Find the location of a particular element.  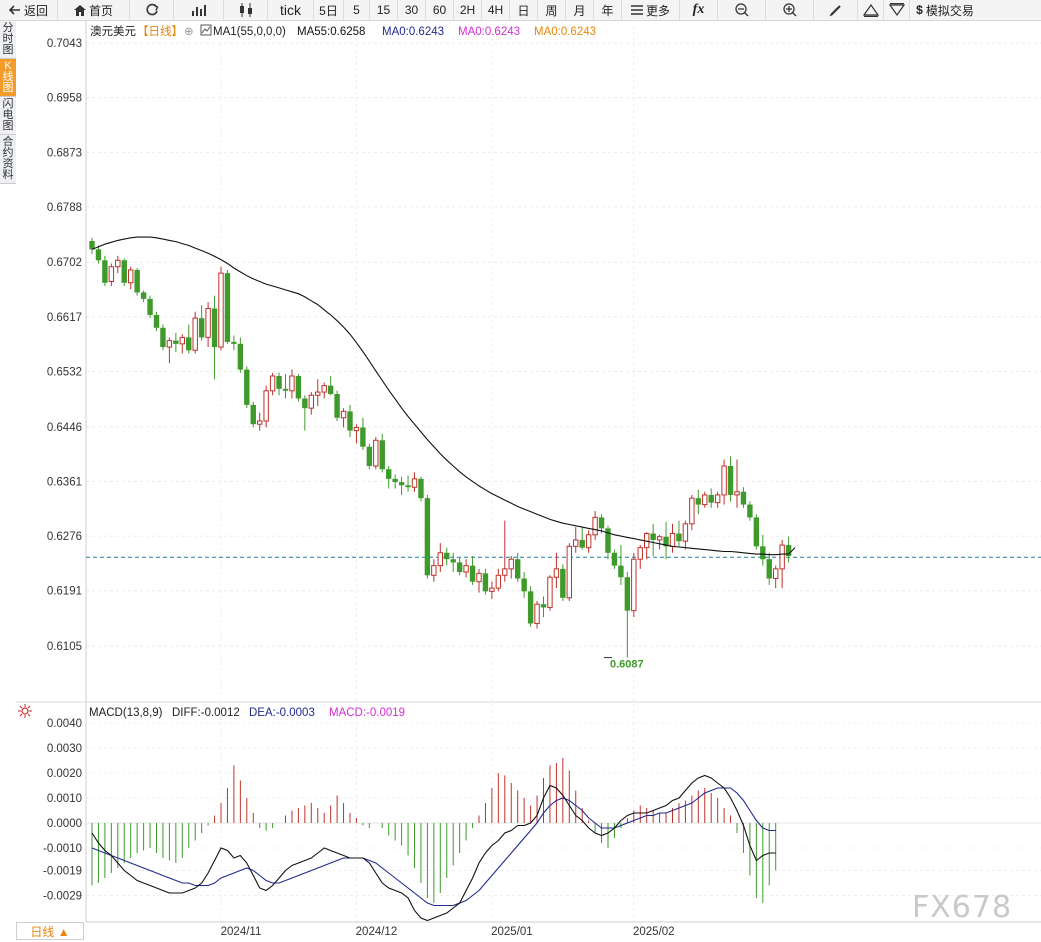

ma-header: MA1(55,0,0,0) is located at coordinates (249, 32).